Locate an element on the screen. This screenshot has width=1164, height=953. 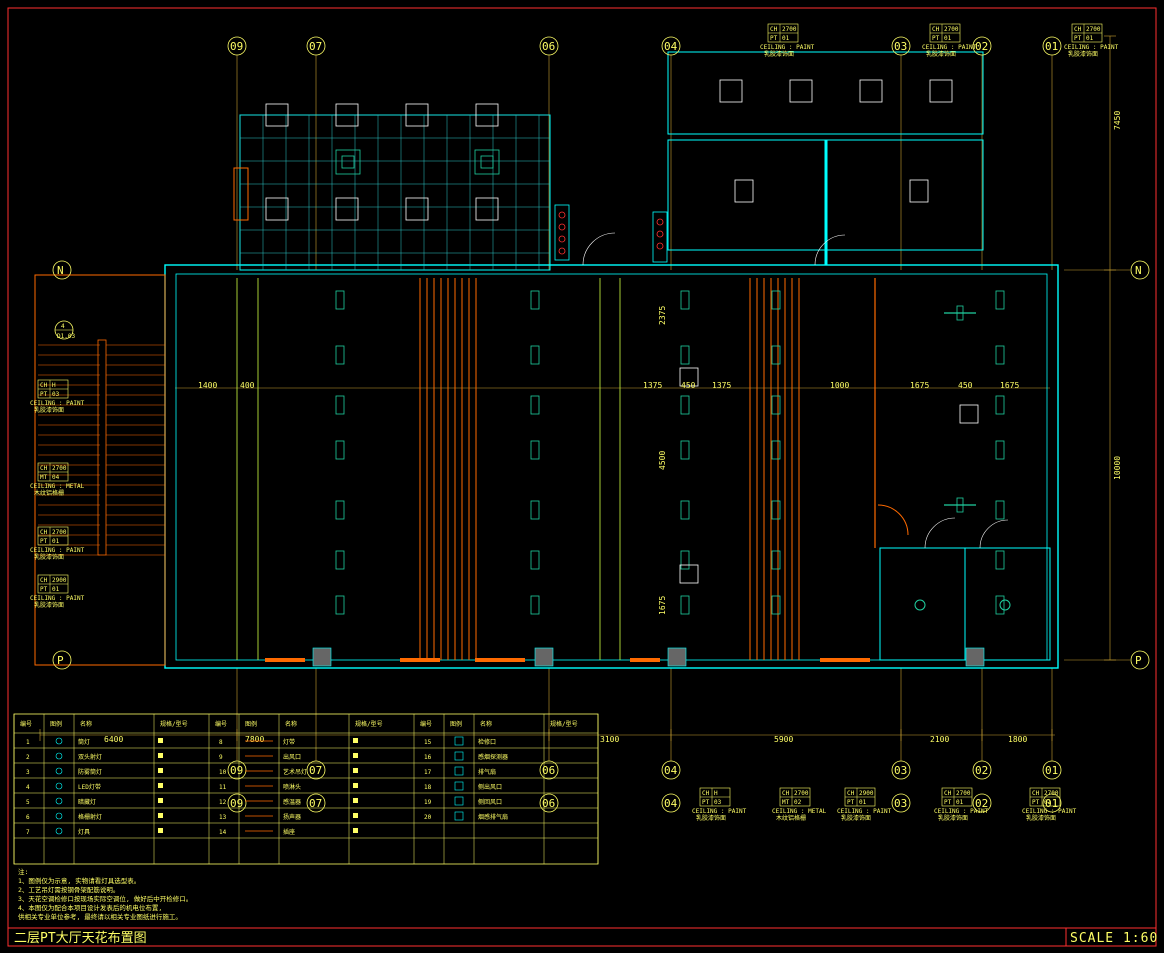
legend-no: 1 is located at coordinates (28, 742).